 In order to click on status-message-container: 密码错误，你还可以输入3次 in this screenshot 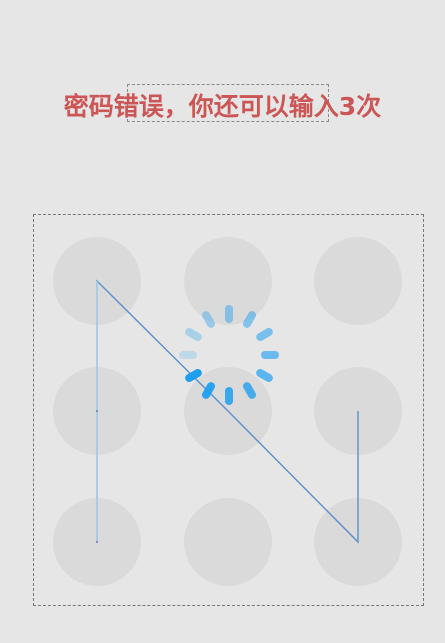, I will do `click(222, 105)`.